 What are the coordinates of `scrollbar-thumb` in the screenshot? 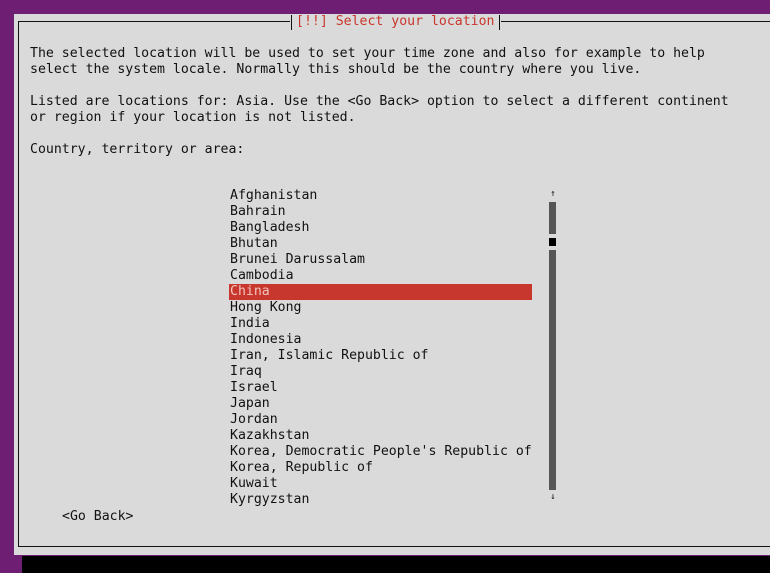 It's located at (552, 242).